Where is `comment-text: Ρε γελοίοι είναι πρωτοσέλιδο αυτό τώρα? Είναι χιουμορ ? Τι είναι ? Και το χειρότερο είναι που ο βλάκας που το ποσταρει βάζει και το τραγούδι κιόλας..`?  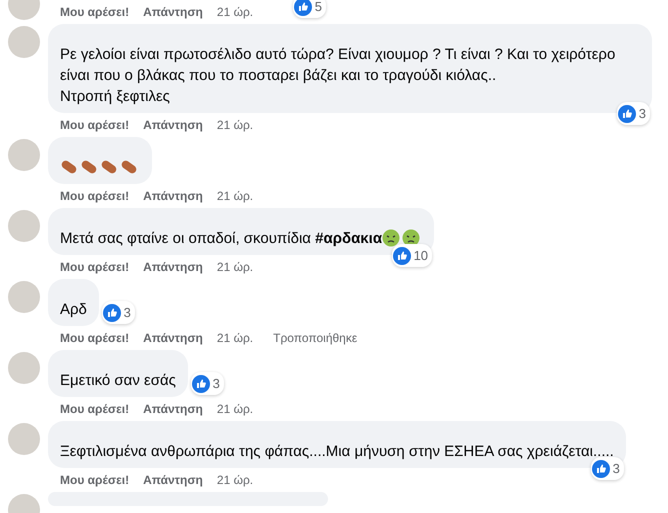 comment-text: Ρε γελοίοι είναι πρωτοσέλιδο αυτό τώρα? Είναι χιουμορ ? Τι είναι ? Και το χειρότερο είναι που ο βλάκας που το ποσταρει βάζει και το τραγούδι κιόλας.. is located at coordinates (338, 65).